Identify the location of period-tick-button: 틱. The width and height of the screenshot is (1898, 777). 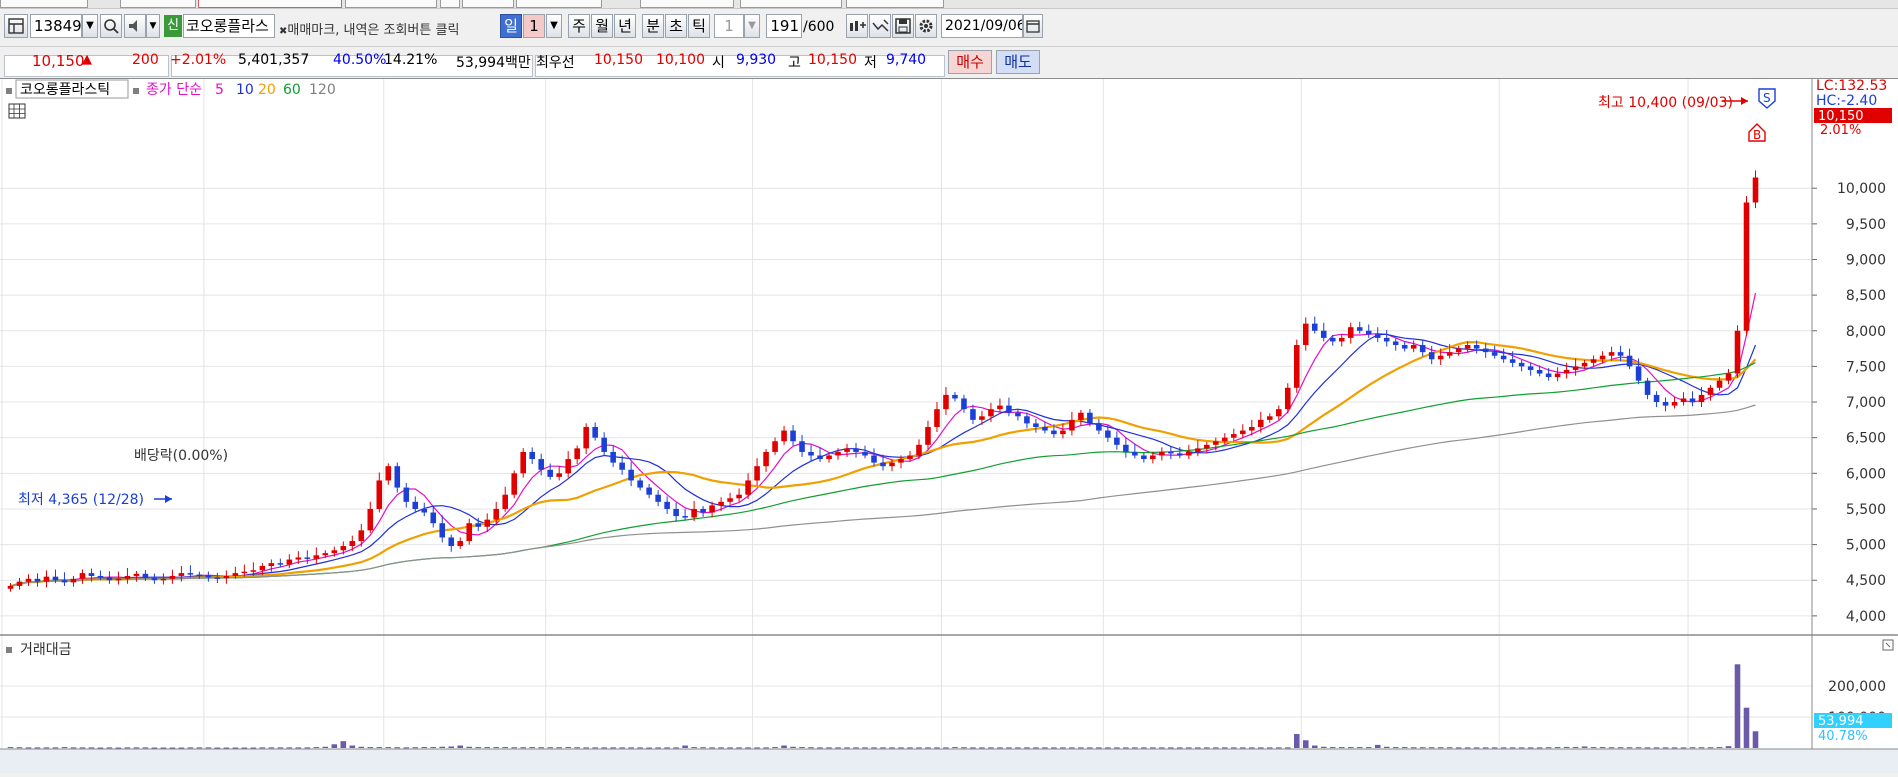
(699, 26).